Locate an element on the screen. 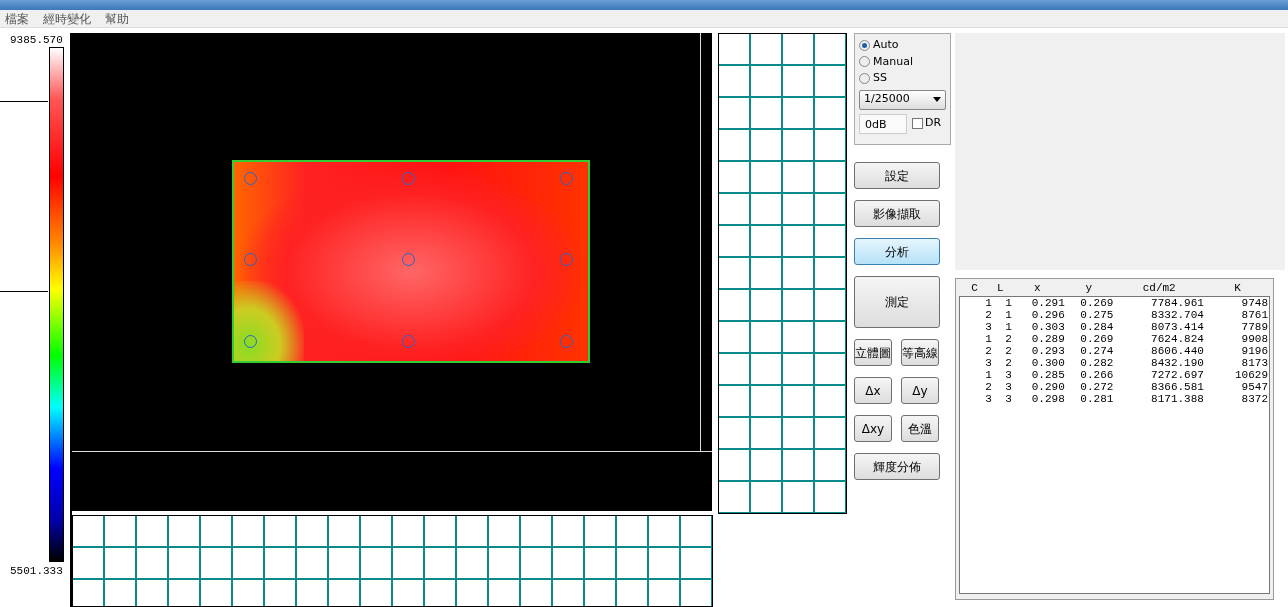 This screenshot has width=1288, height=607. radio-option: Manual is located at coordinates (902, 61).